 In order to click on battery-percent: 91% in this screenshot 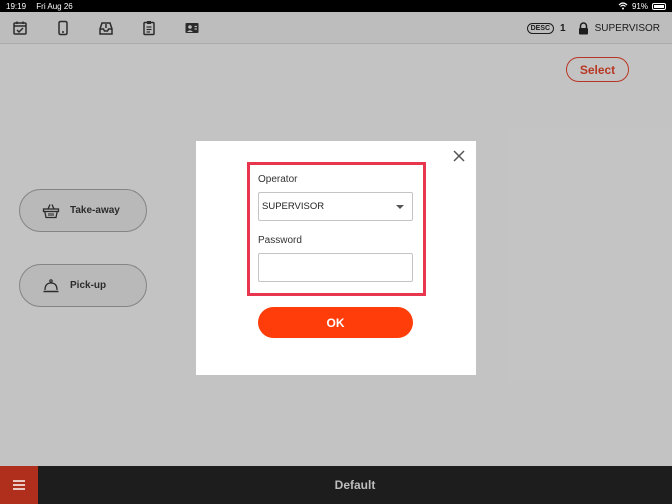, I will do `click(639, 6)`.